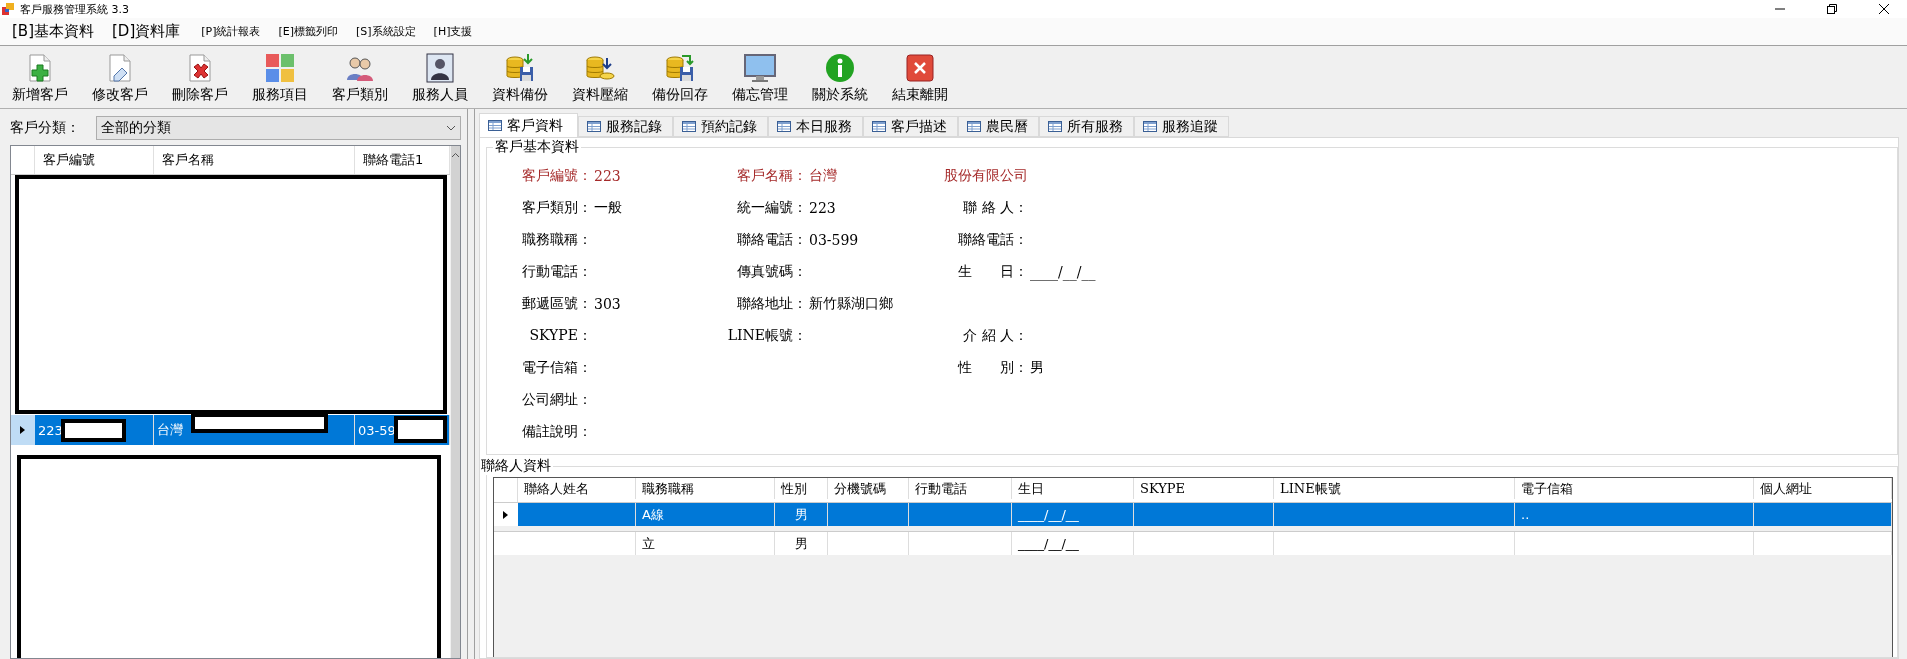 The image size is (1907, 659). I want to click on field-label: 客戶編號：, so click(556, 176).